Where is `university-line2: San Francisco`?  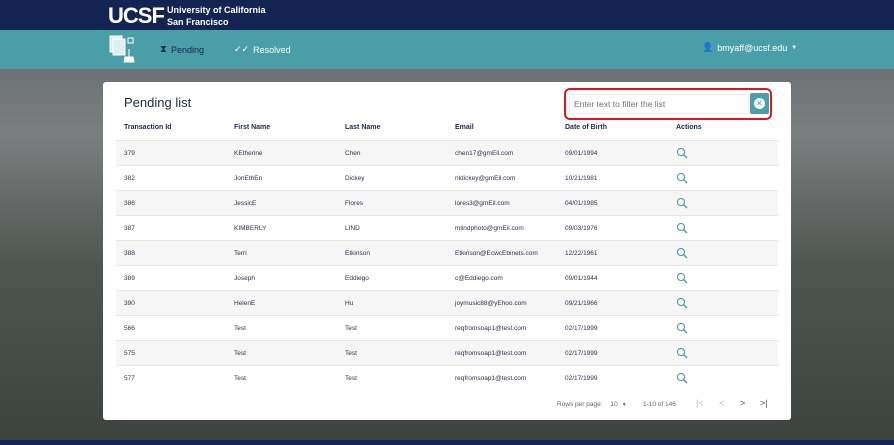 university-line2: San Francisco is located at coordinates (198, 22).